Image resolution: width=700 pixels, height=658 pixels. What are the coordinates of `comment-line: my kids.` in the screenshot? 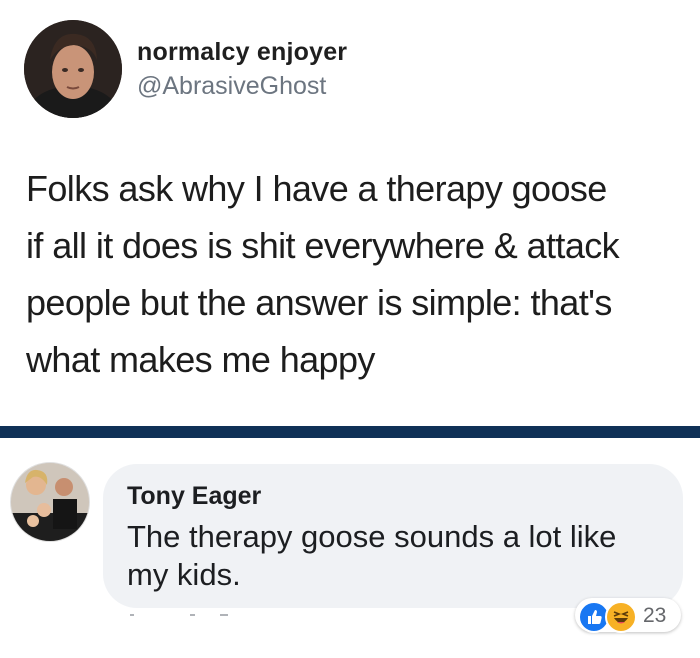 It's located at (184, 574).